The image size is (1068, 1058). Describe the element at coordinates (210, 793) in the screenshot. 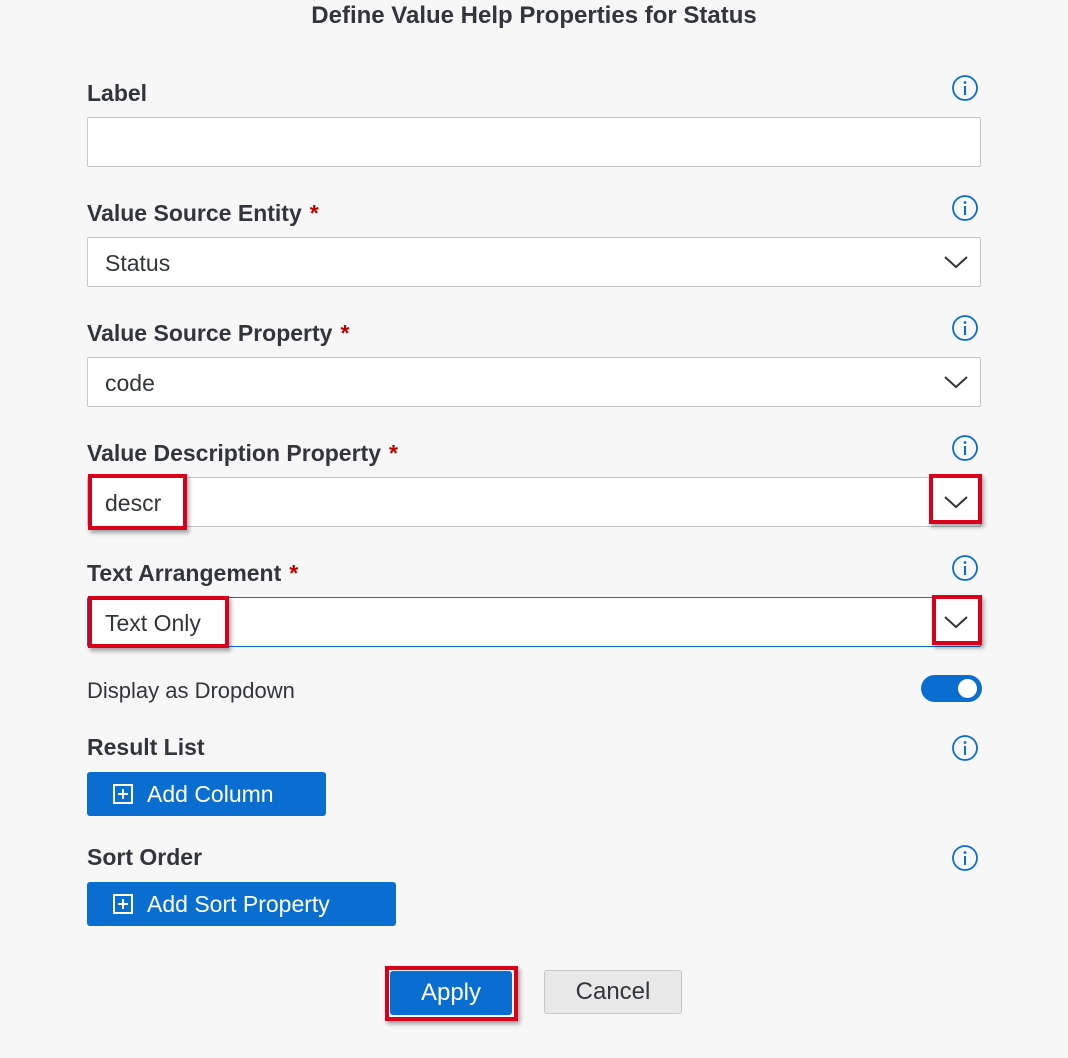

I see `add-column-label: Add Column` at that location.